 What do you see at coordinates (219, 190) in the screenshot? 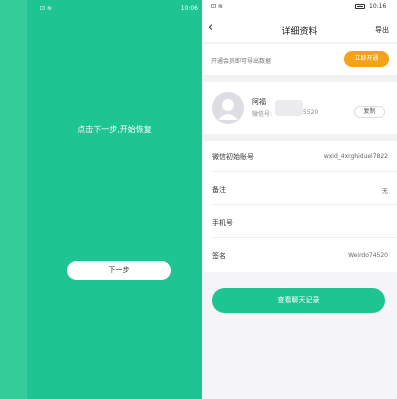
I see `row-label: 备注` at bounding box center [219, 190].